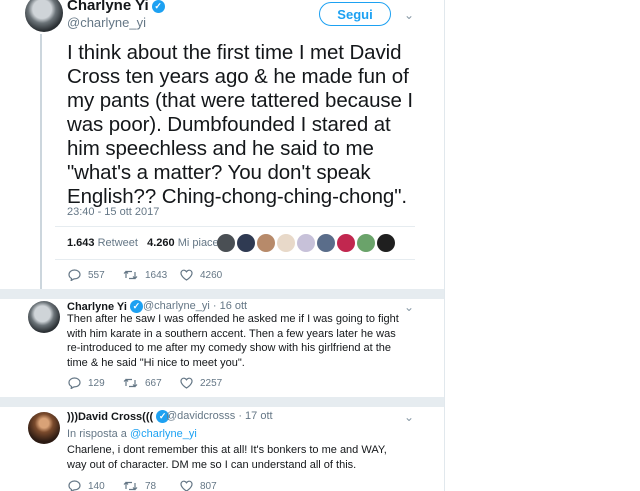  Describe the element at coordinates (86, 485) in the screenshot. I see `reply-action: 140` at that location.